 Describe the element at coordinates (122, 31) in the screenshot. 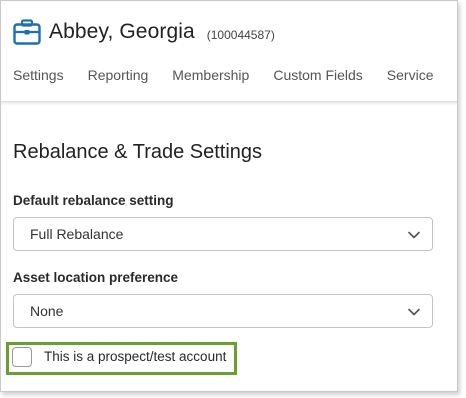

I see `account-title: Abbey, Georgia` at that location.